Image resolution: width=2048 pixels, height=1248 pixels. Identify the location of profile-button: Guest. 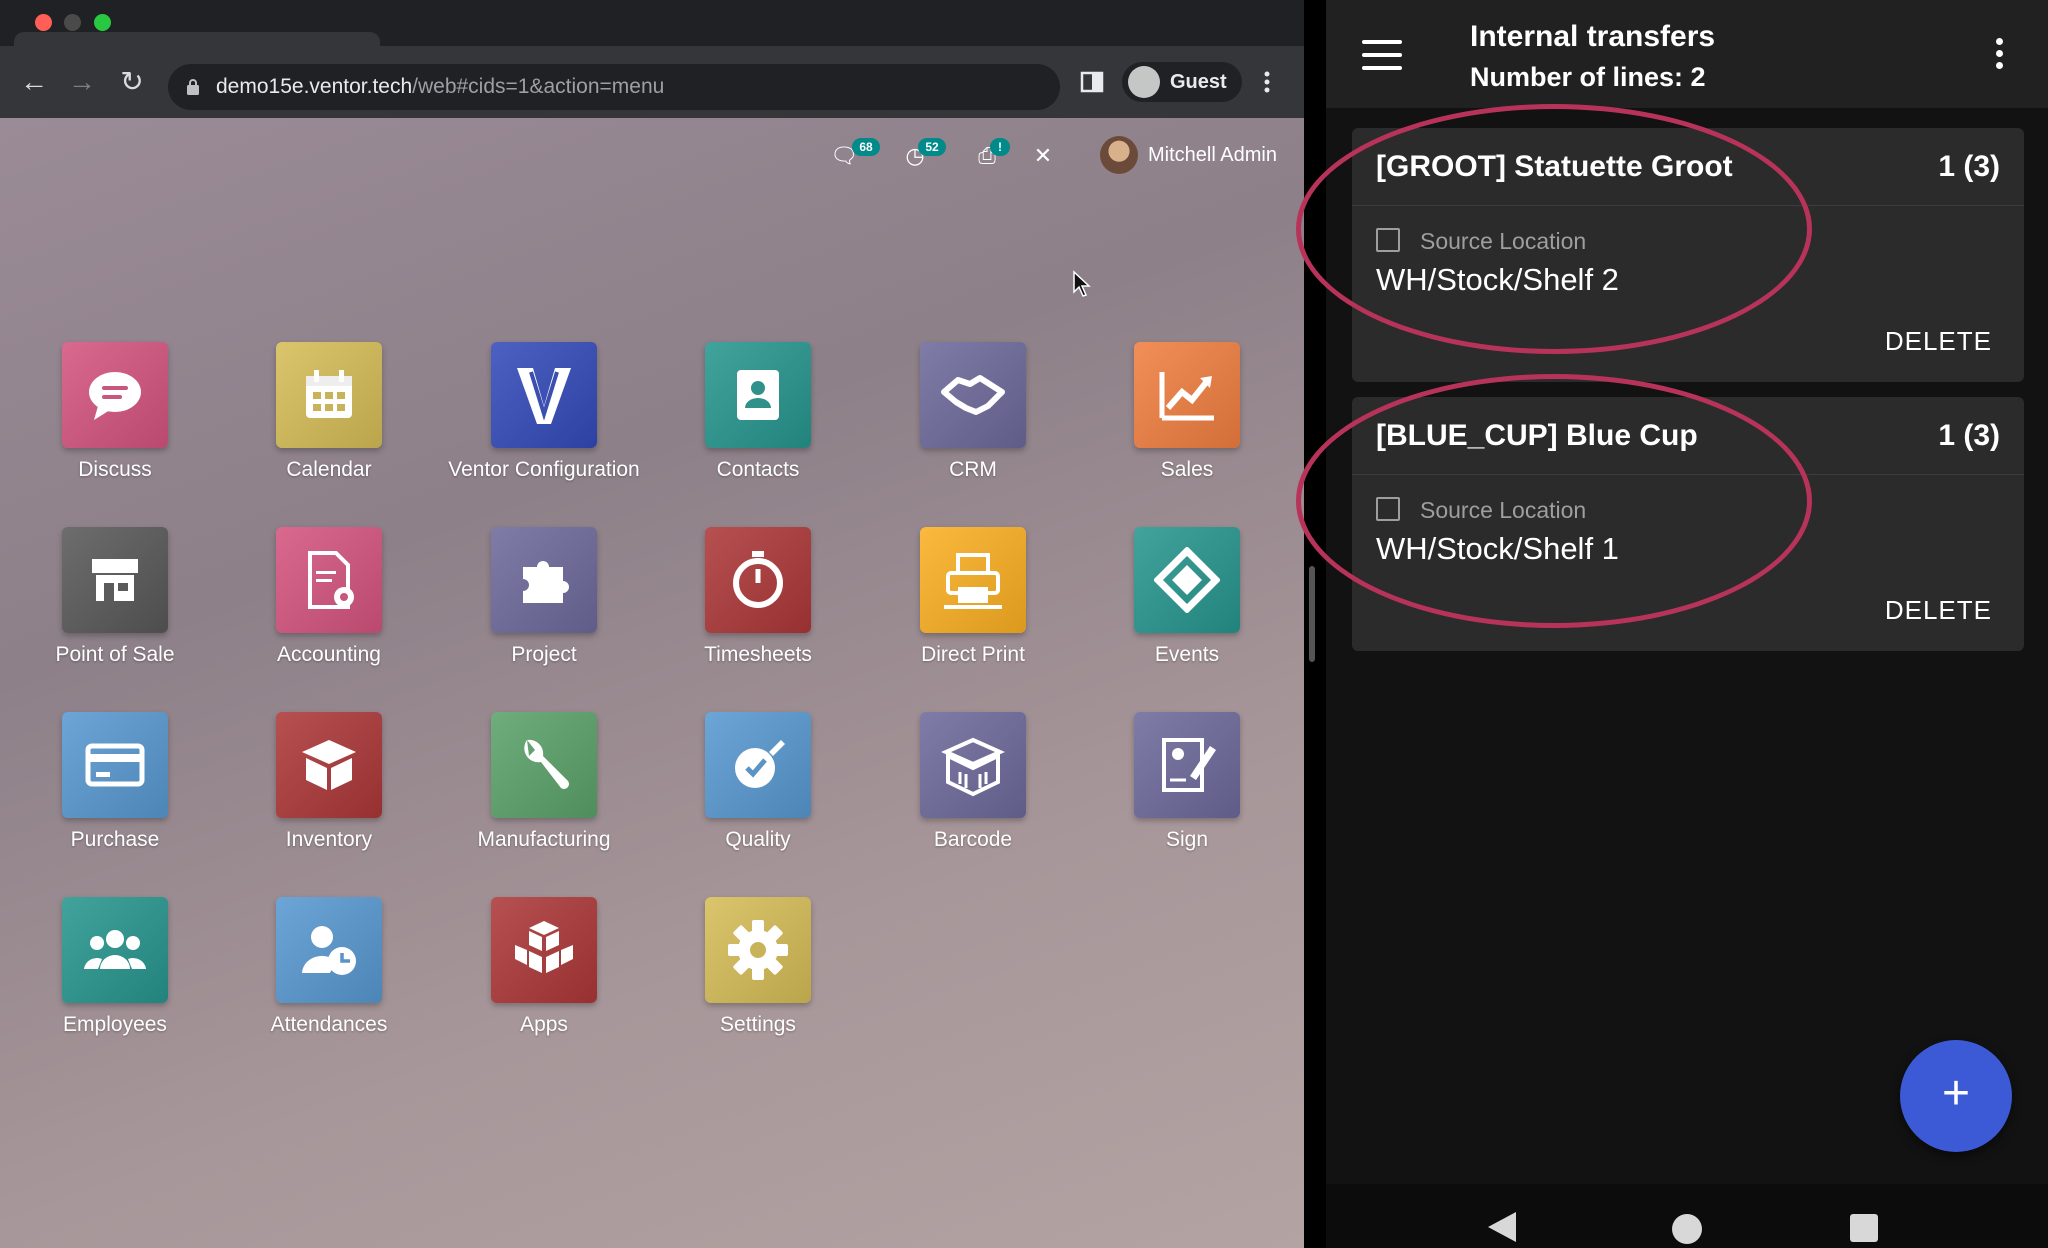
(1182, 82).